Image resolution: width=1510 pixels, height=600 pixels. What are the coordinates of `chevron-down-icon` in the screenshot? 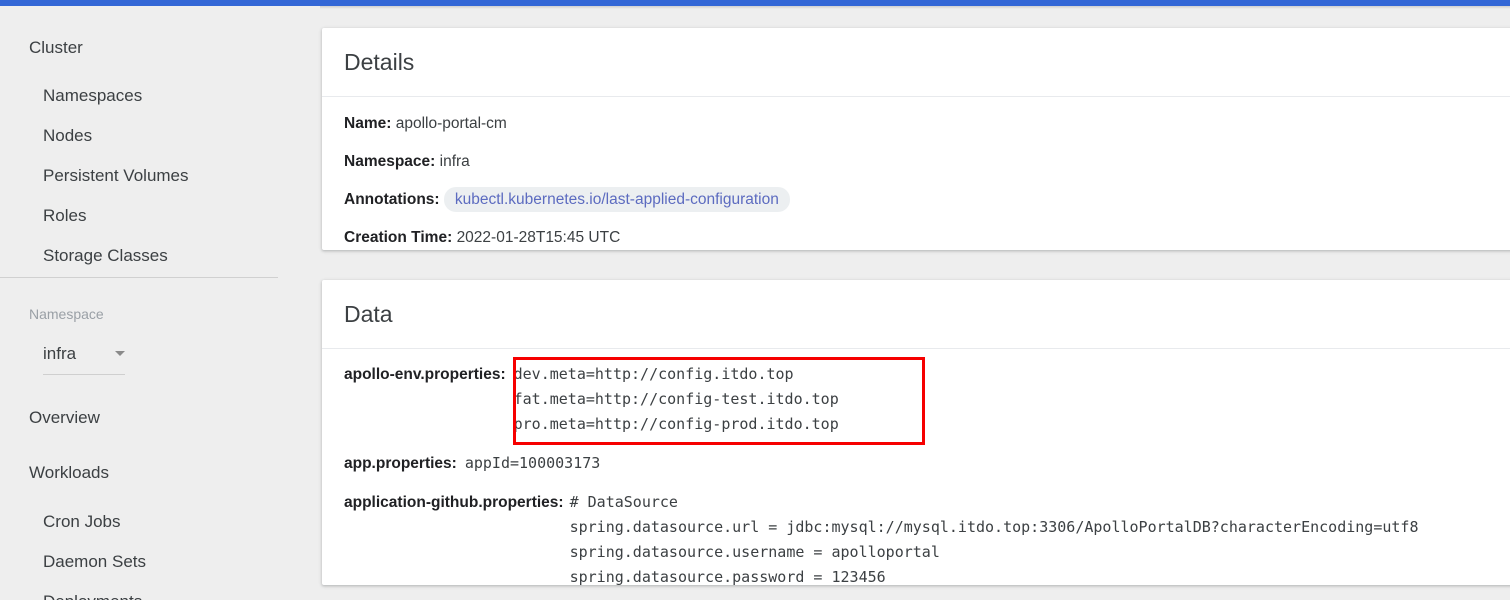 It's located at (120, 353).